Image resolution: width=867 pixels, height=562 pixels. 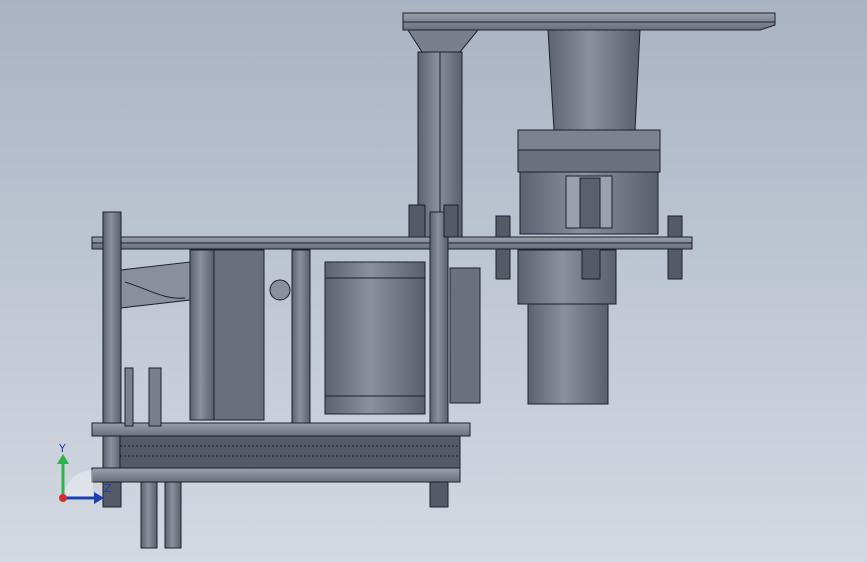 I want to click on triad-background-icon, so click(x=78, y=485).